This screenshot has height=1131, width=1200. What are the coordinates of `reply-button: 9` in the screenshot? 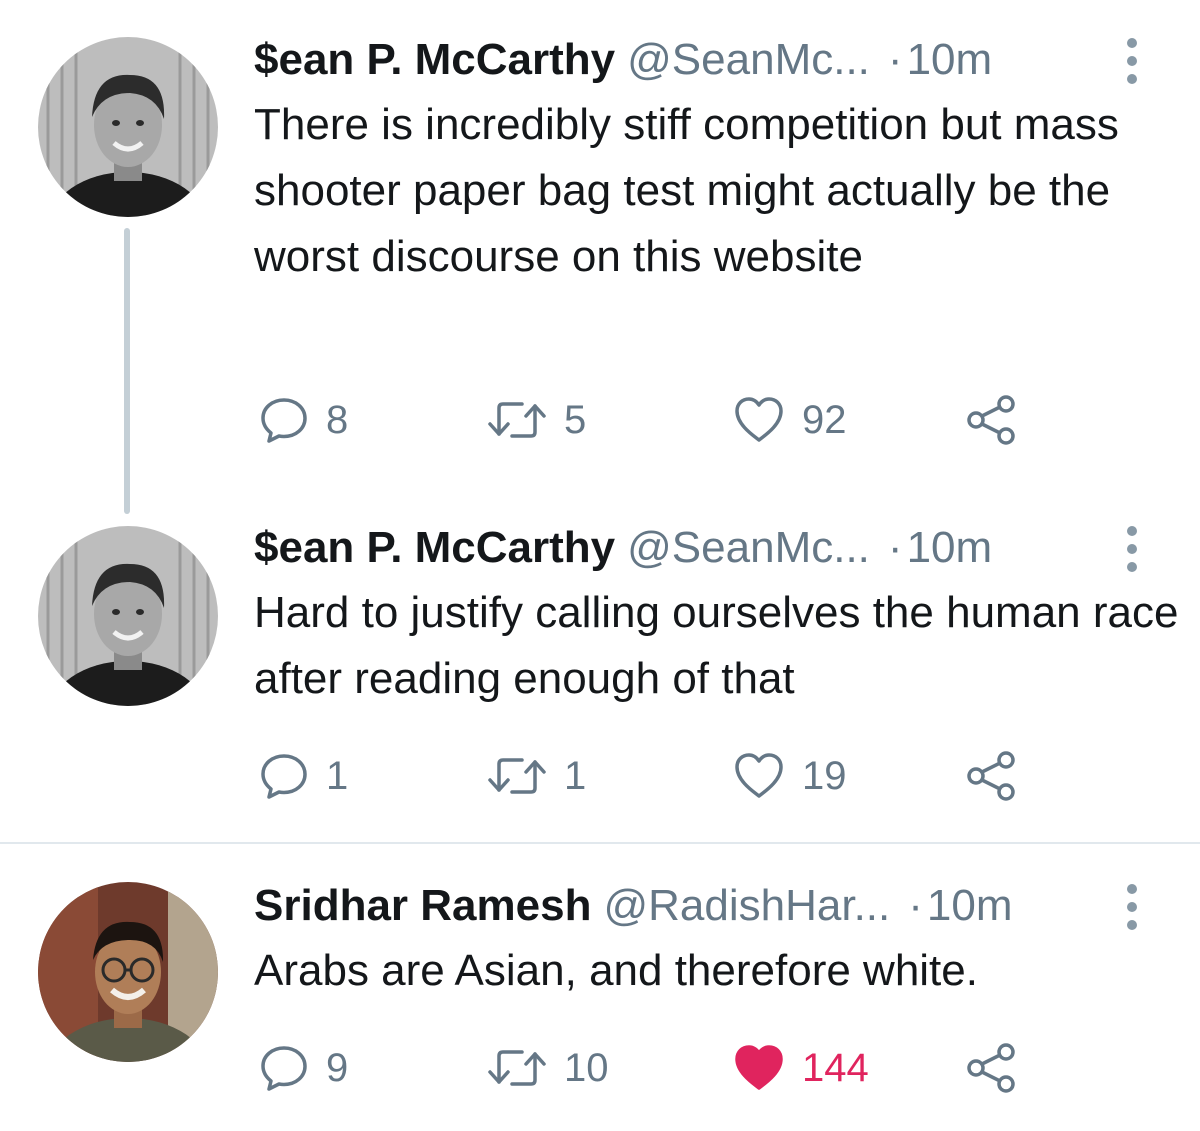 It's located at (303, 1068).